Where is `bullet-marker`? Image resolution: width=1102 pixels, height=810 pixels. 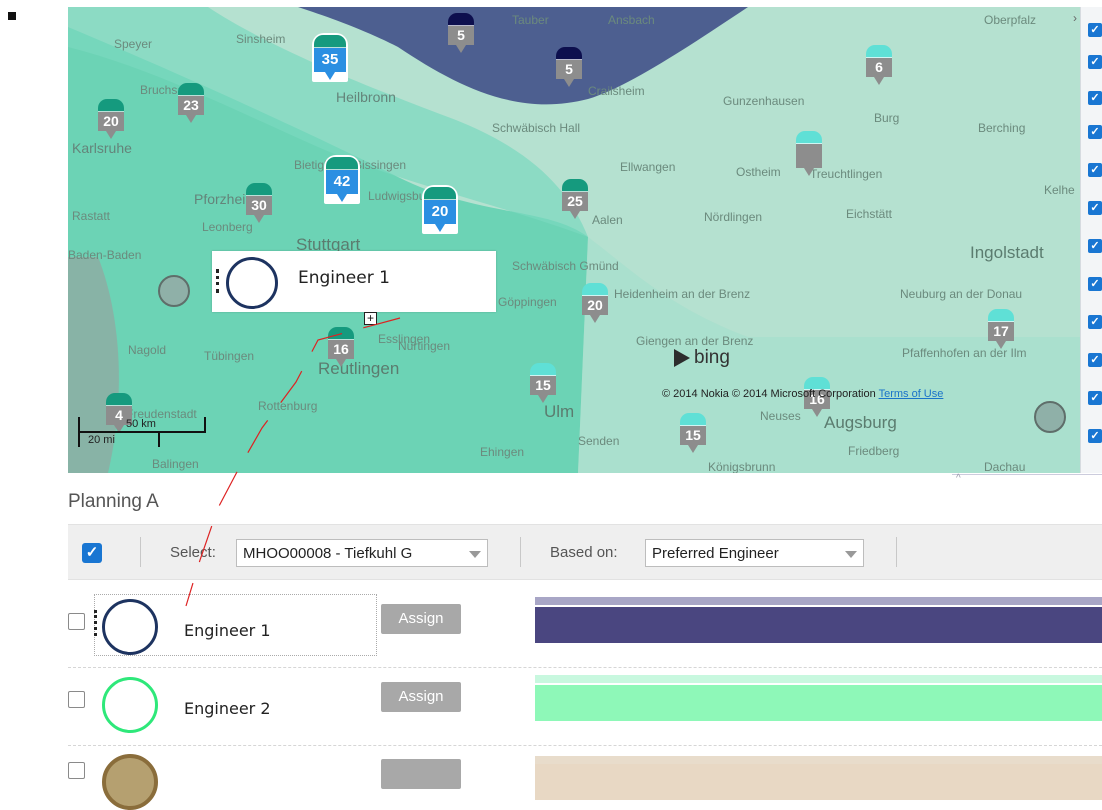
bullet-marker is located at coordinates (12, 16).